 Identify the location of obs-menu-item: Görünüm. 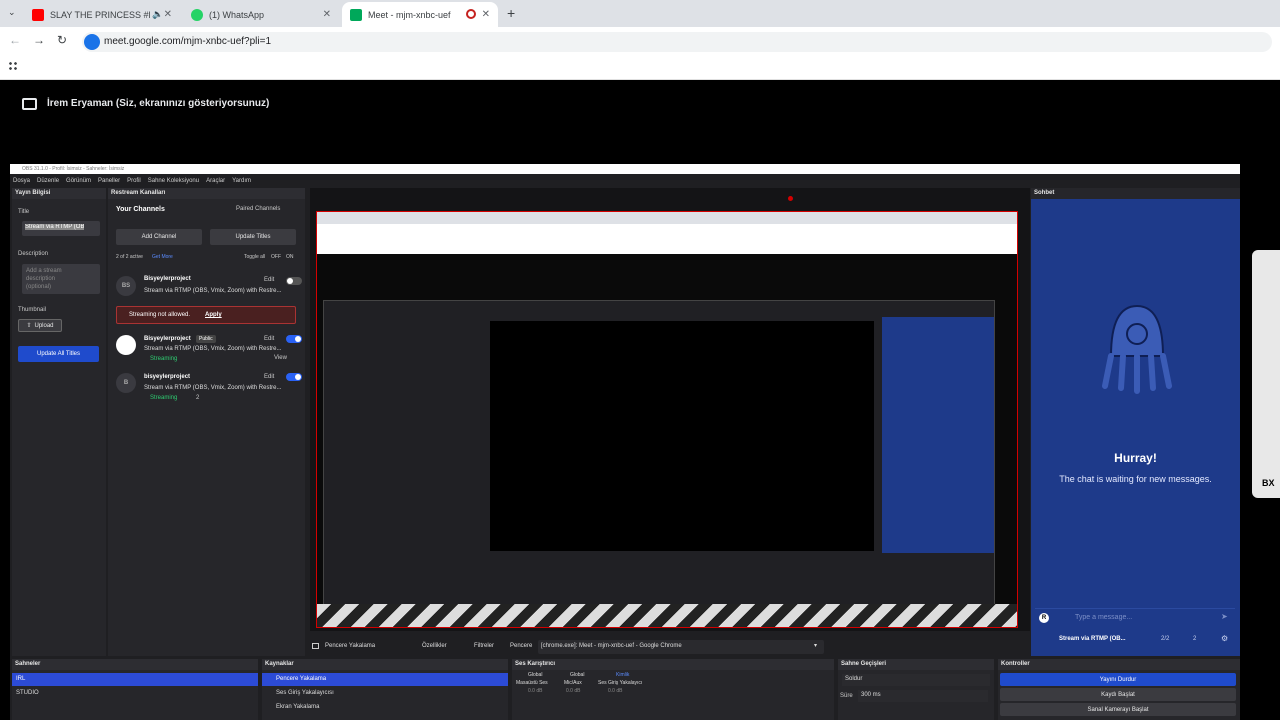
(78, 181).